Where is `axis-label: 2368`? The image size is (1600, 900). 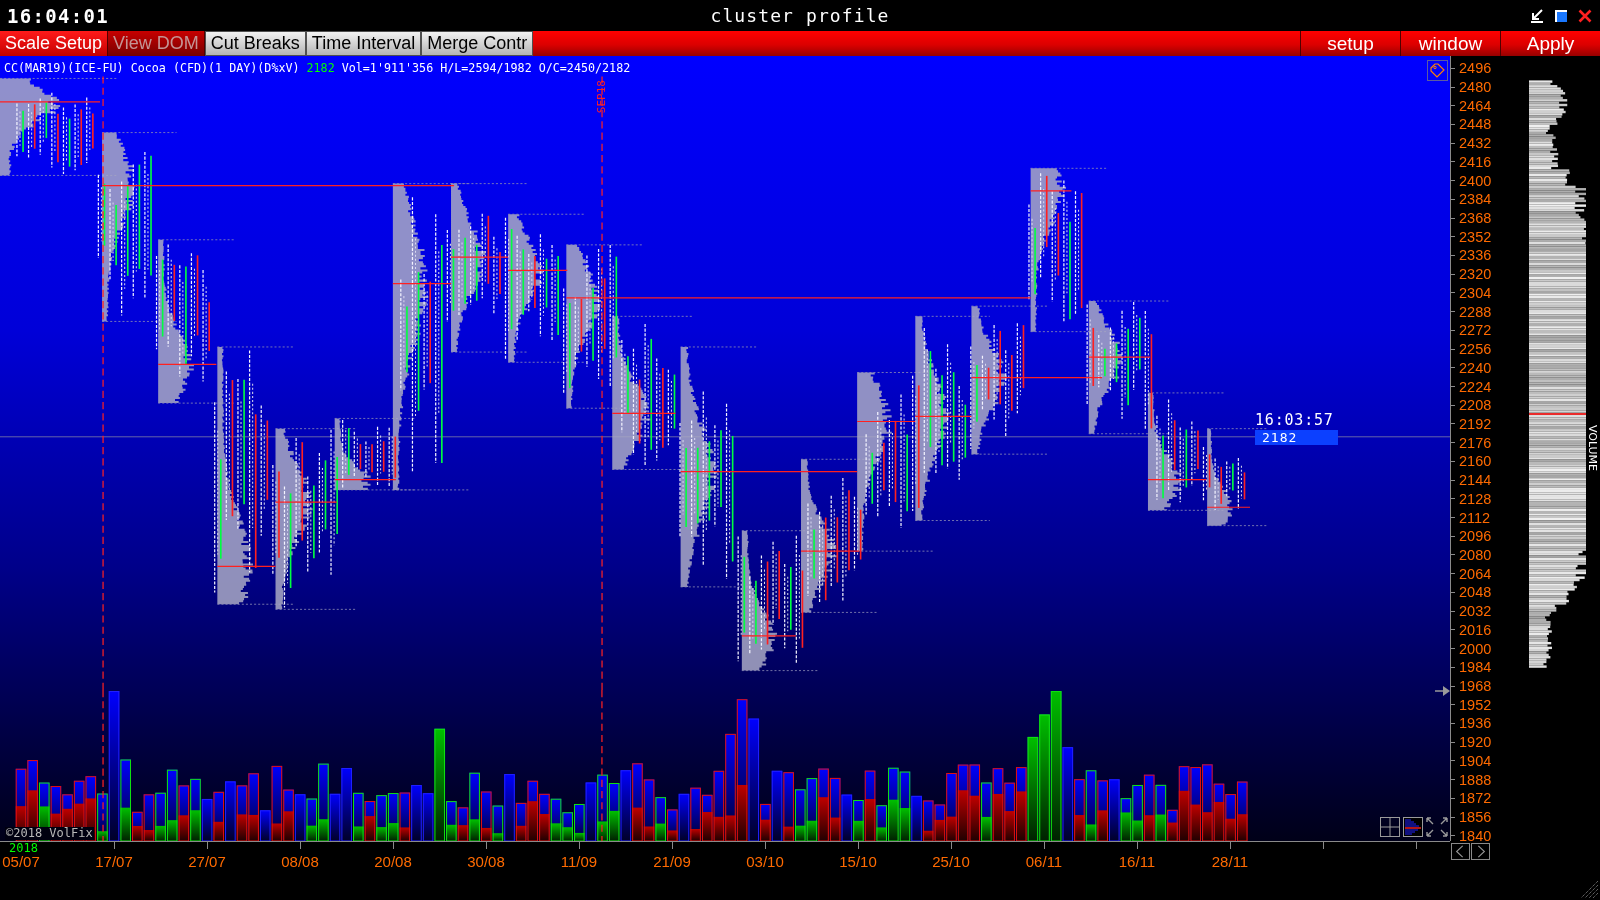 axis-label: 2368 is located at coordinates (1475, 218).